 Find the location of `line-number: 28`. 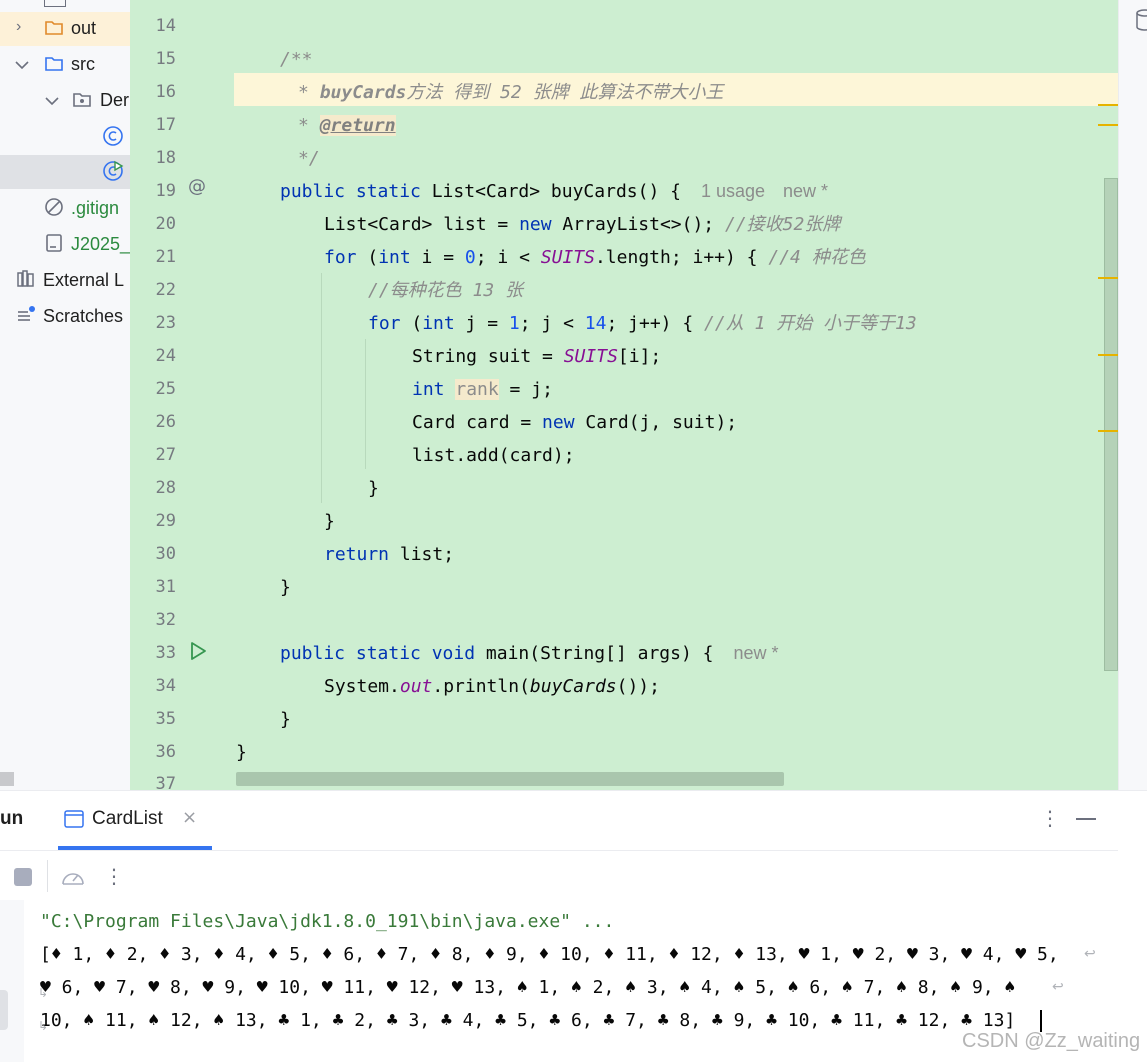

line-number: 28 is located at coordinates (165, 488).